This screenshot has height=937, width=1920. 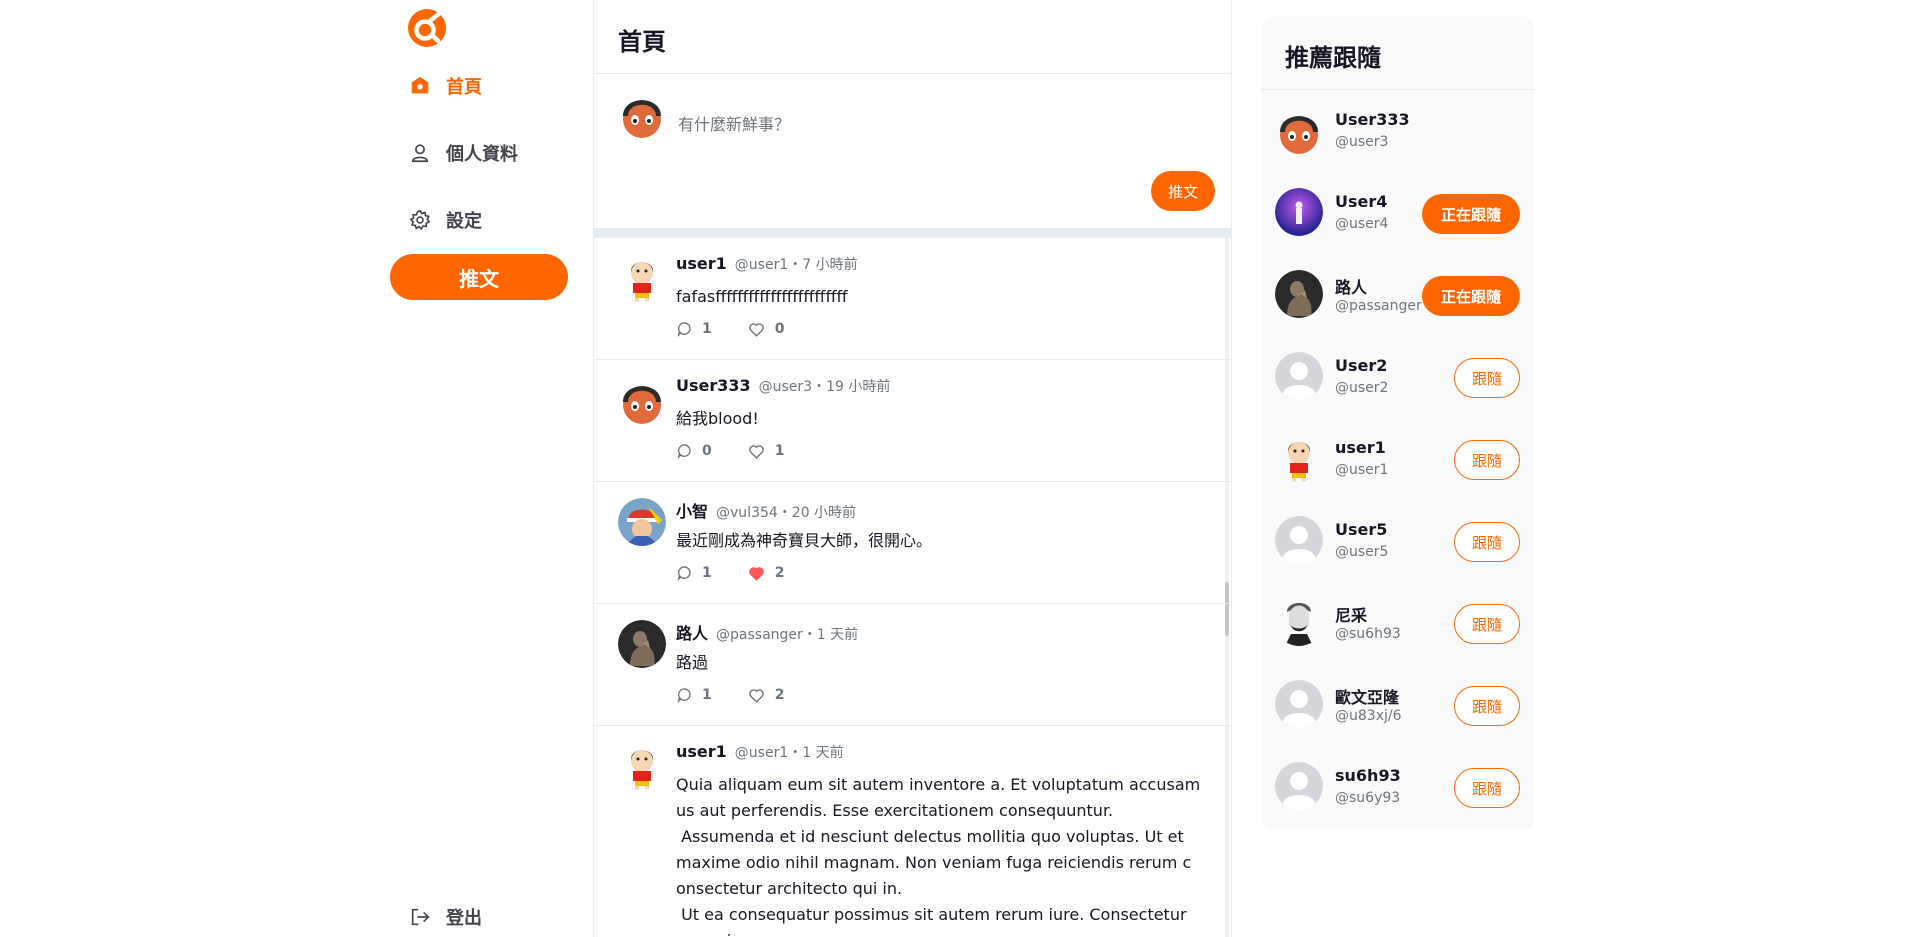 What do you see at coordinates (1361, 529) in the screenshot?
I see `recommend-user-name: User5` at bounding box center [1361, 529].